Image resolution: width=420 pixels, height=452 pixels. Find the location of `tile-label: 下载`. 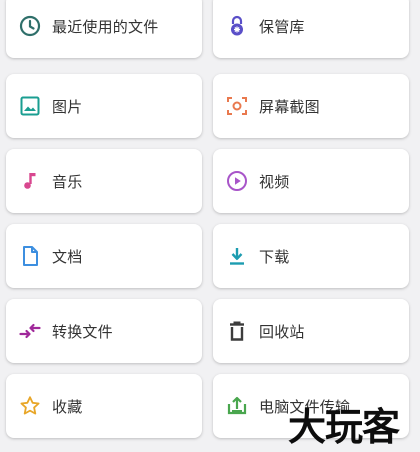

tile-label: 下载 is located at coordinates (274, 256).